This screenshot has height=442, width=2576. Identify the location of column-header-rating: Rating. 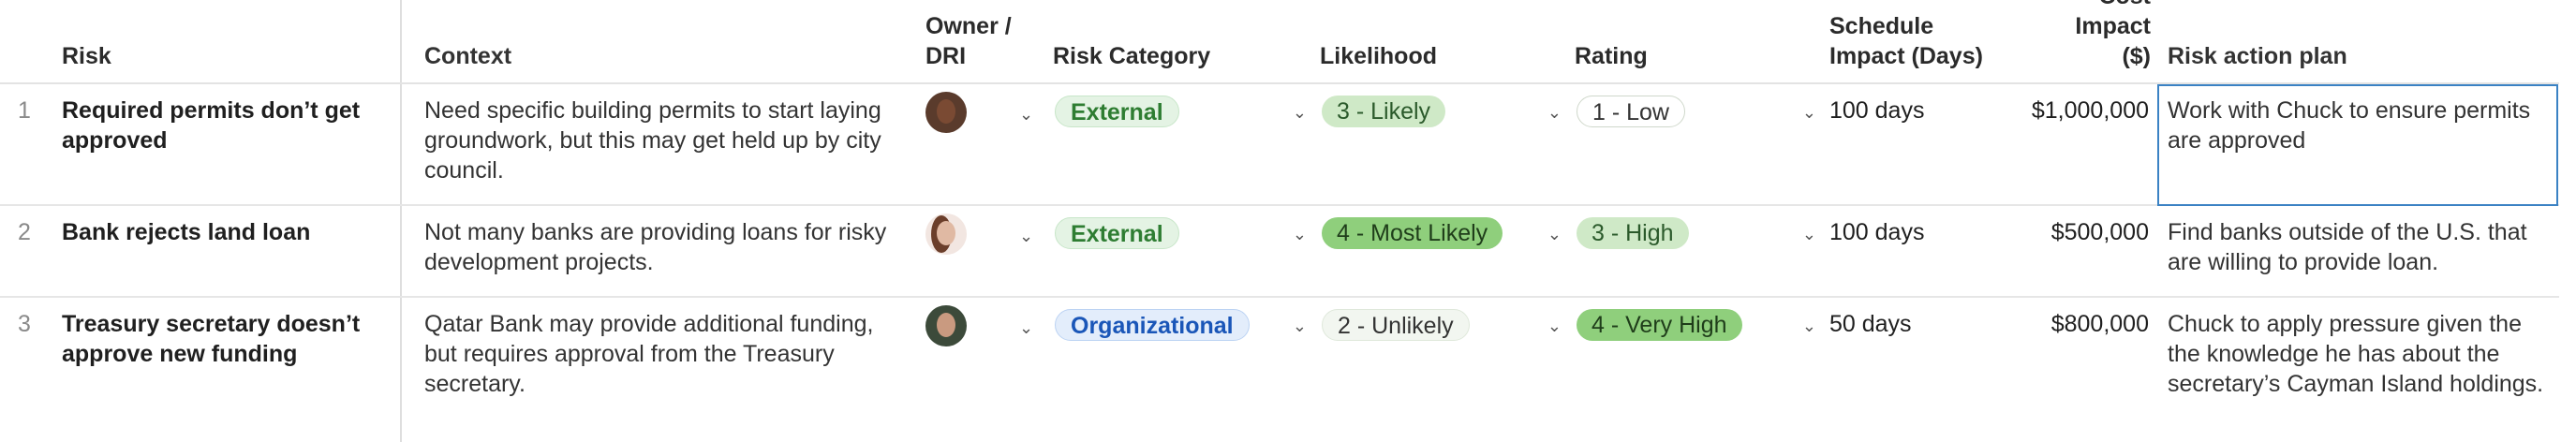
(1702, 41).